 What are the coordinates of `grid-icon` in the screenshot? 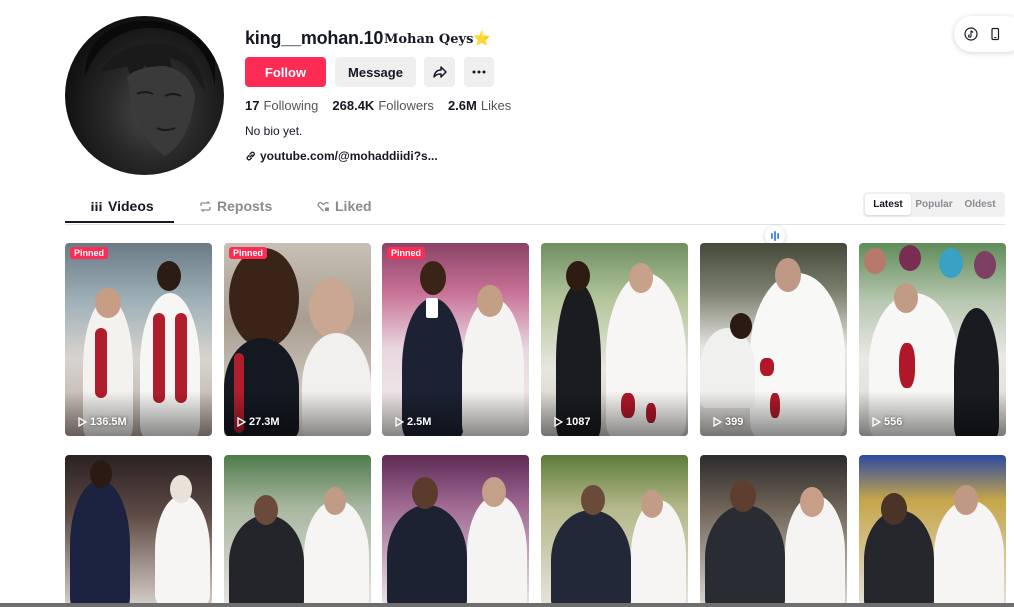 It's located at (96, 206).